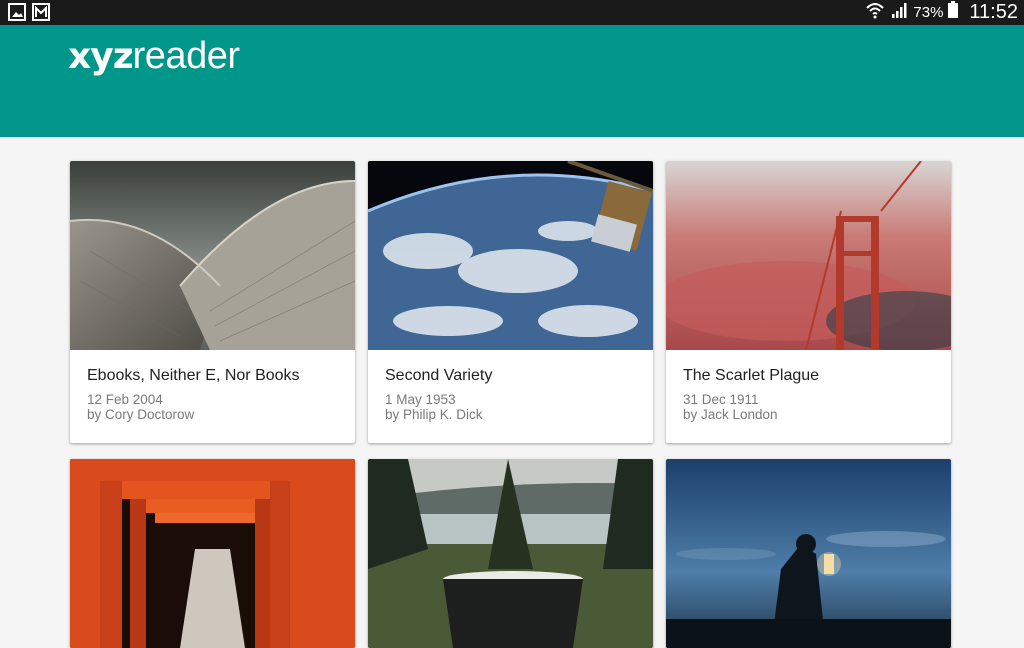 This screenshot has height=648, width=1024. I want to click on article-thumbnail-lantern, so click(808, 553).